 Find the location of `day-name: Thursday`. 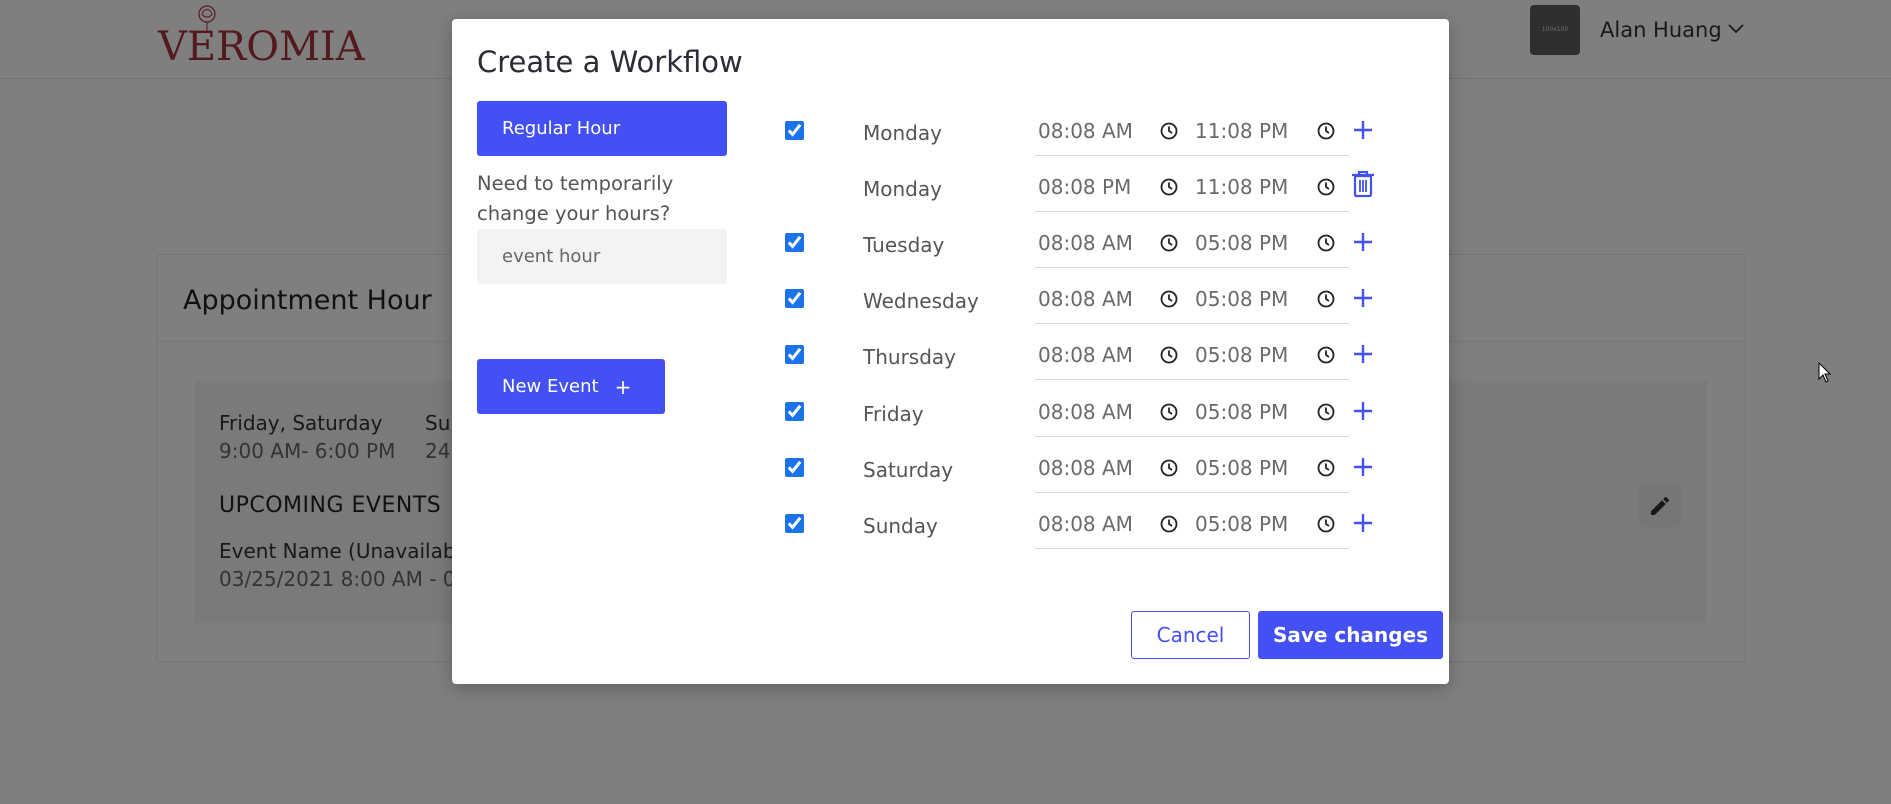

day-name: Thursday is located at coordinates (909, 357).